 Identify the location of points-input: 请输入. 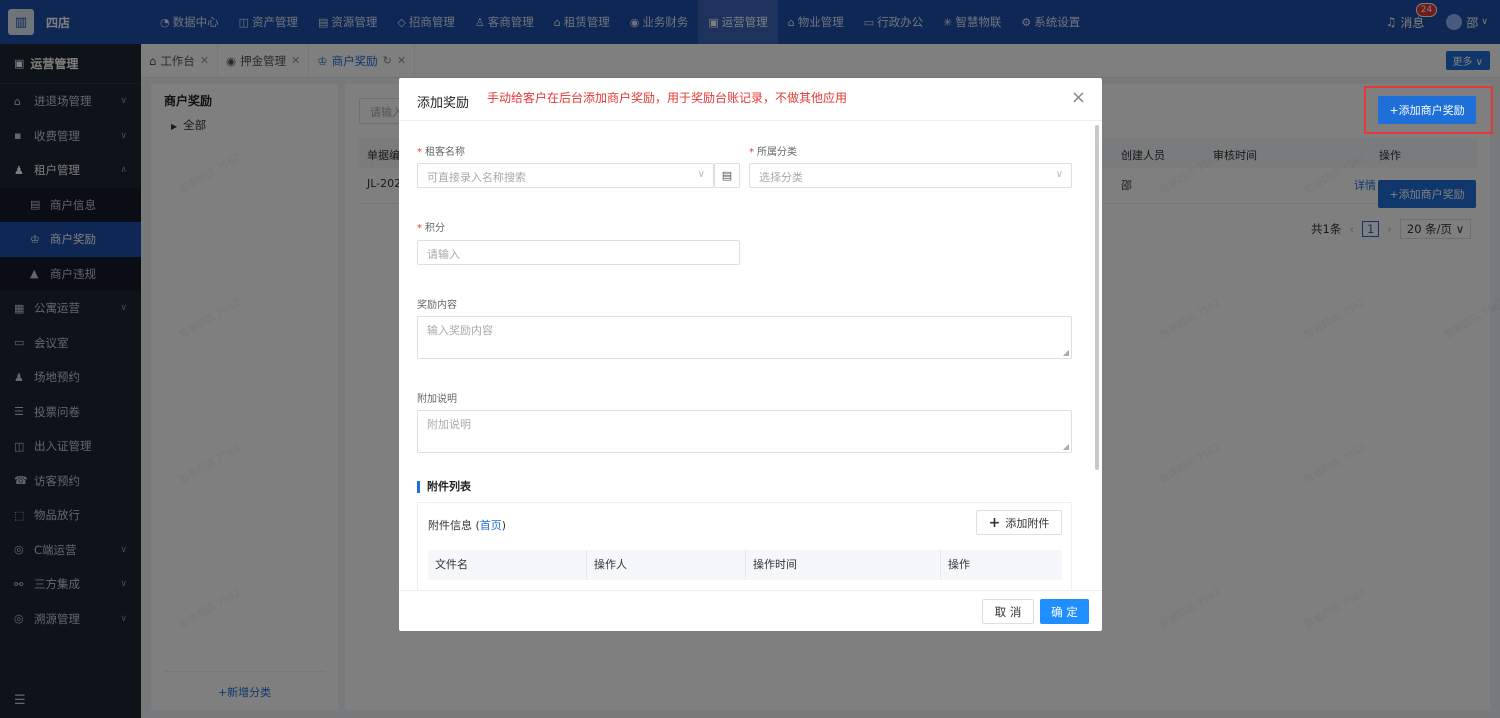
(578, 252).